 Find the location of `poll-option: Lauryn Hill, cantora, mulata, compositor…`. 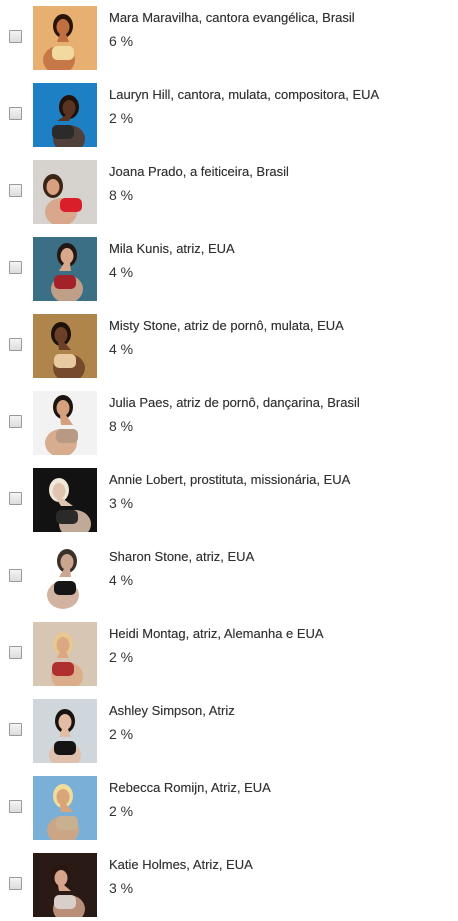

poll-option: Lauryn Hill, cantora, mulata, compositor… is located at coordinates (229, 116).